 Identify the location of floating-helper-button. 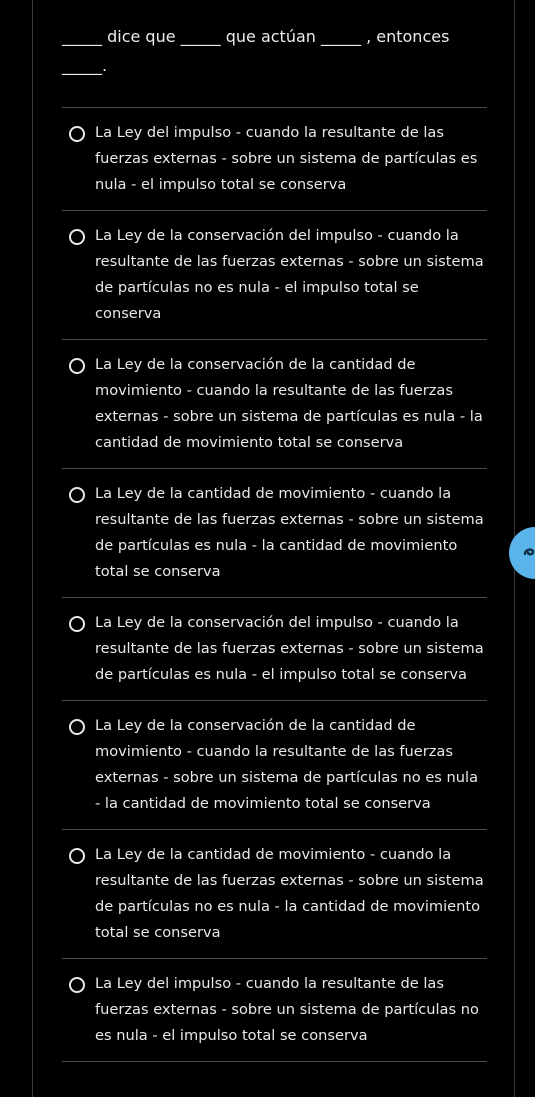
(522, 553).